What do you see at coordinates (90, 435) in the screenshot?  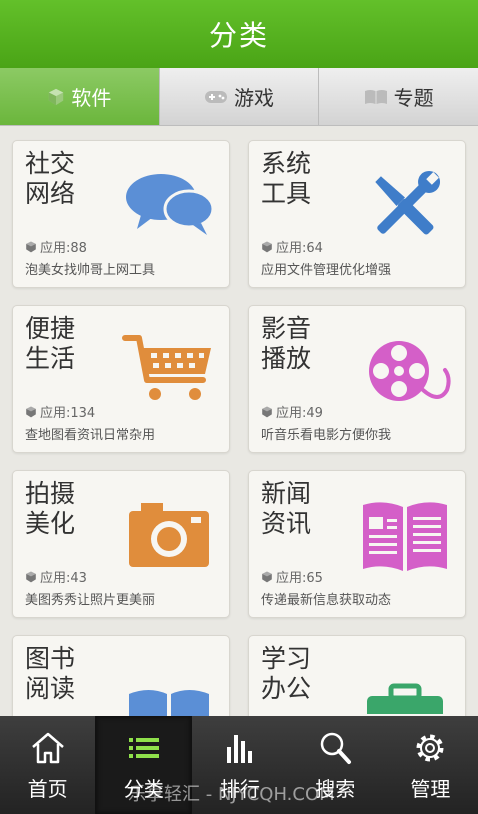 I see `category-description: 查地图看资讯日常杂用` at bounding box center [90, 435].